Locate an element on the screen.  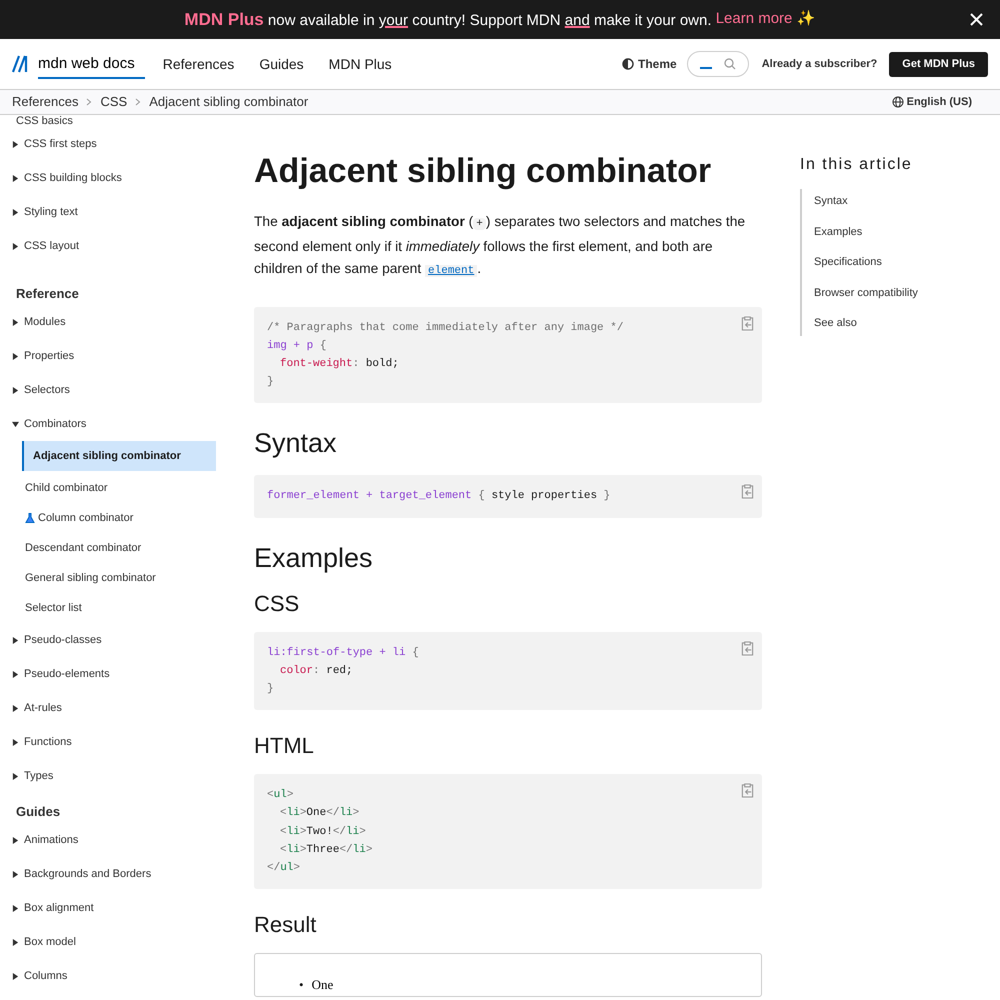
sidebar-group: Selectors is located at coordinates (114, 390).